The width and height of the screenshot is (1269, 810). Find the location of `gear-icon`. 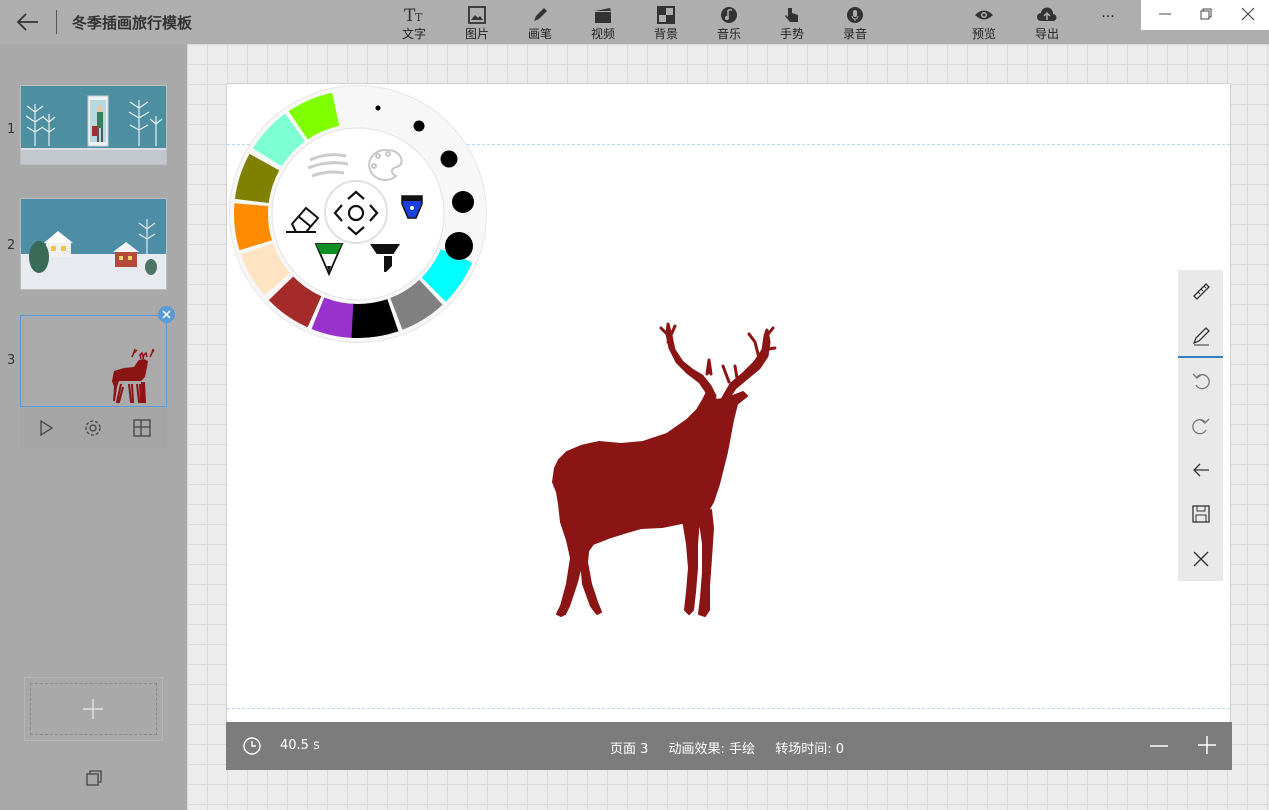

gear-icon is located at coordinates (93, 428).